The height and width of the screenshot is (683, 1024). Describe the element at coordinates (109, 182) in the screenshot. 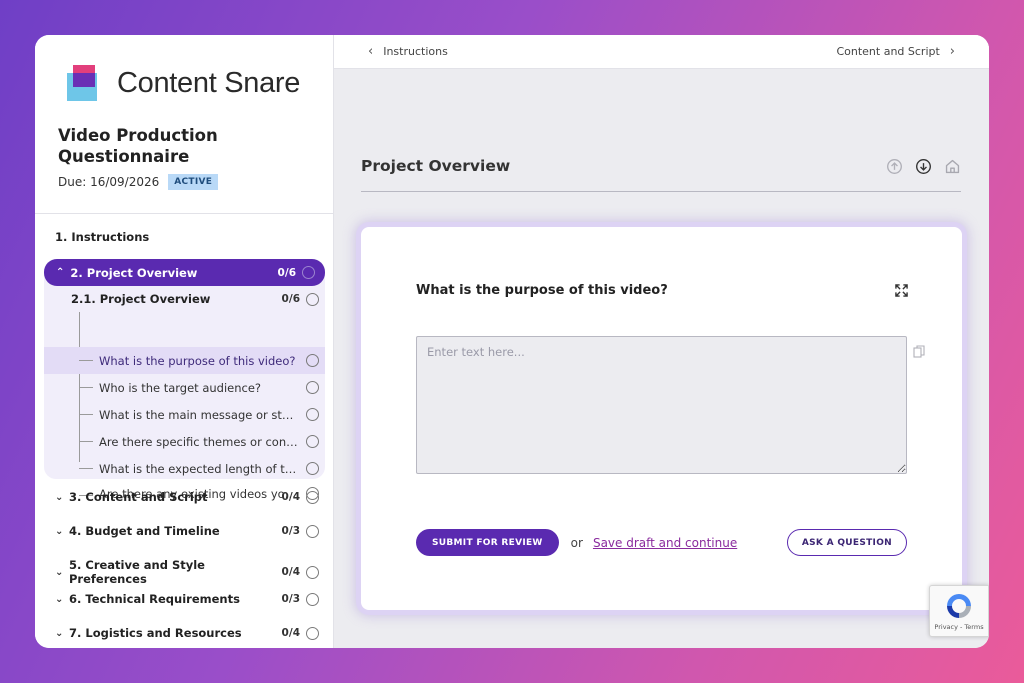

I see `due-date: Due: 16/09/2026` at that location.